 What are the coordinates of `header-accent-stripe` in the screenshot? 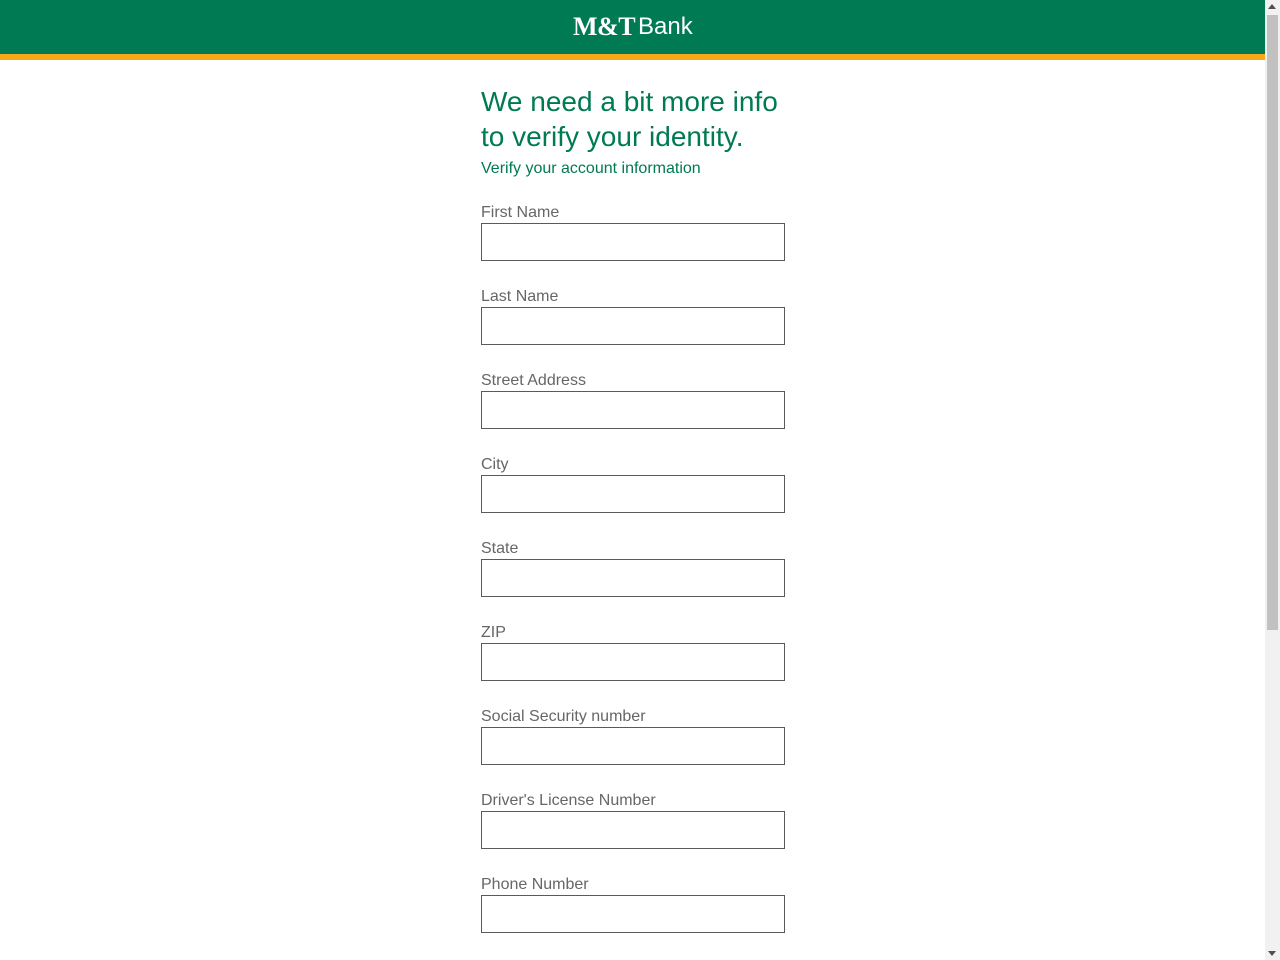 It's located at (632, 57).